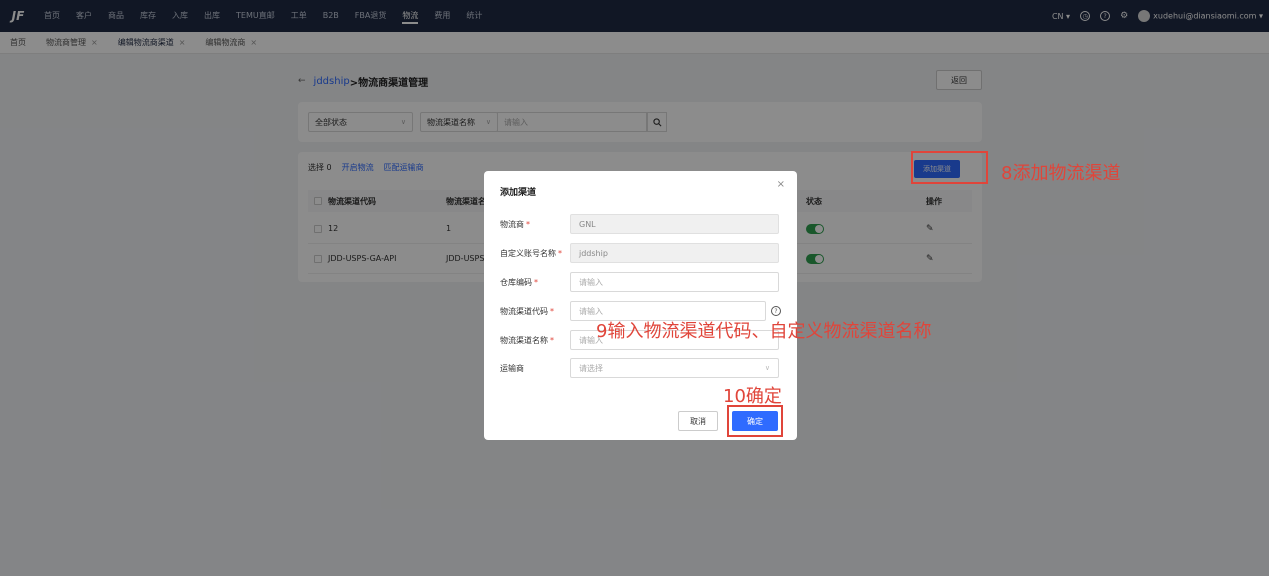  I want to click on form-row-warehouse-code: 仓库编码 * 请输入, so click(642, 282).